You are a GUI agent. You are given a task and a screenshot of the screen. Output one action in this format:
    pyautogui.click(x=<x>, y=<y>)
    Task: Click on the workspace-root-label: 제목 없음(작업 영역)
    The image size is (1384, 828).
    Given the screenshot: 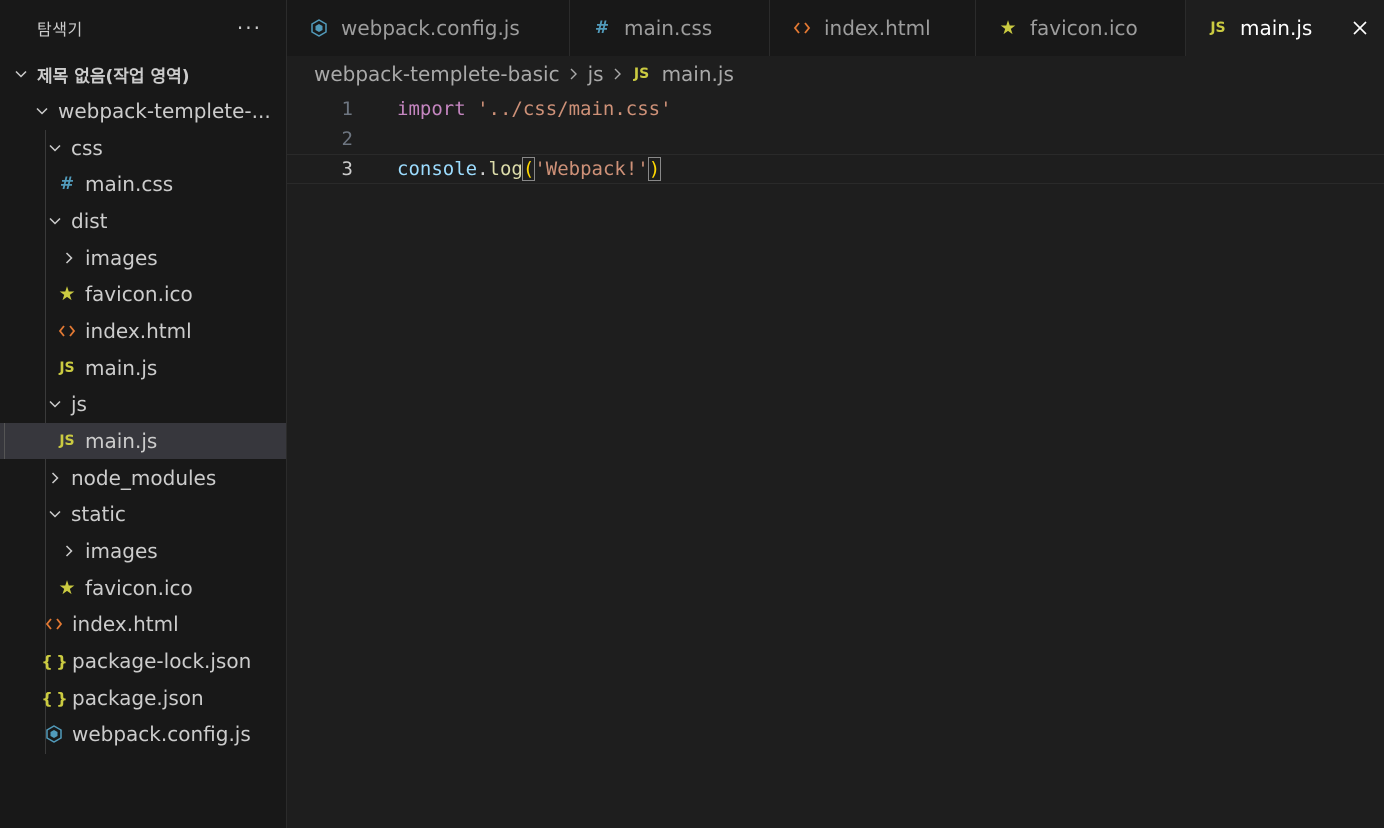 What is the action you would take?
    pyautogui.click(x=113, y=76)
    